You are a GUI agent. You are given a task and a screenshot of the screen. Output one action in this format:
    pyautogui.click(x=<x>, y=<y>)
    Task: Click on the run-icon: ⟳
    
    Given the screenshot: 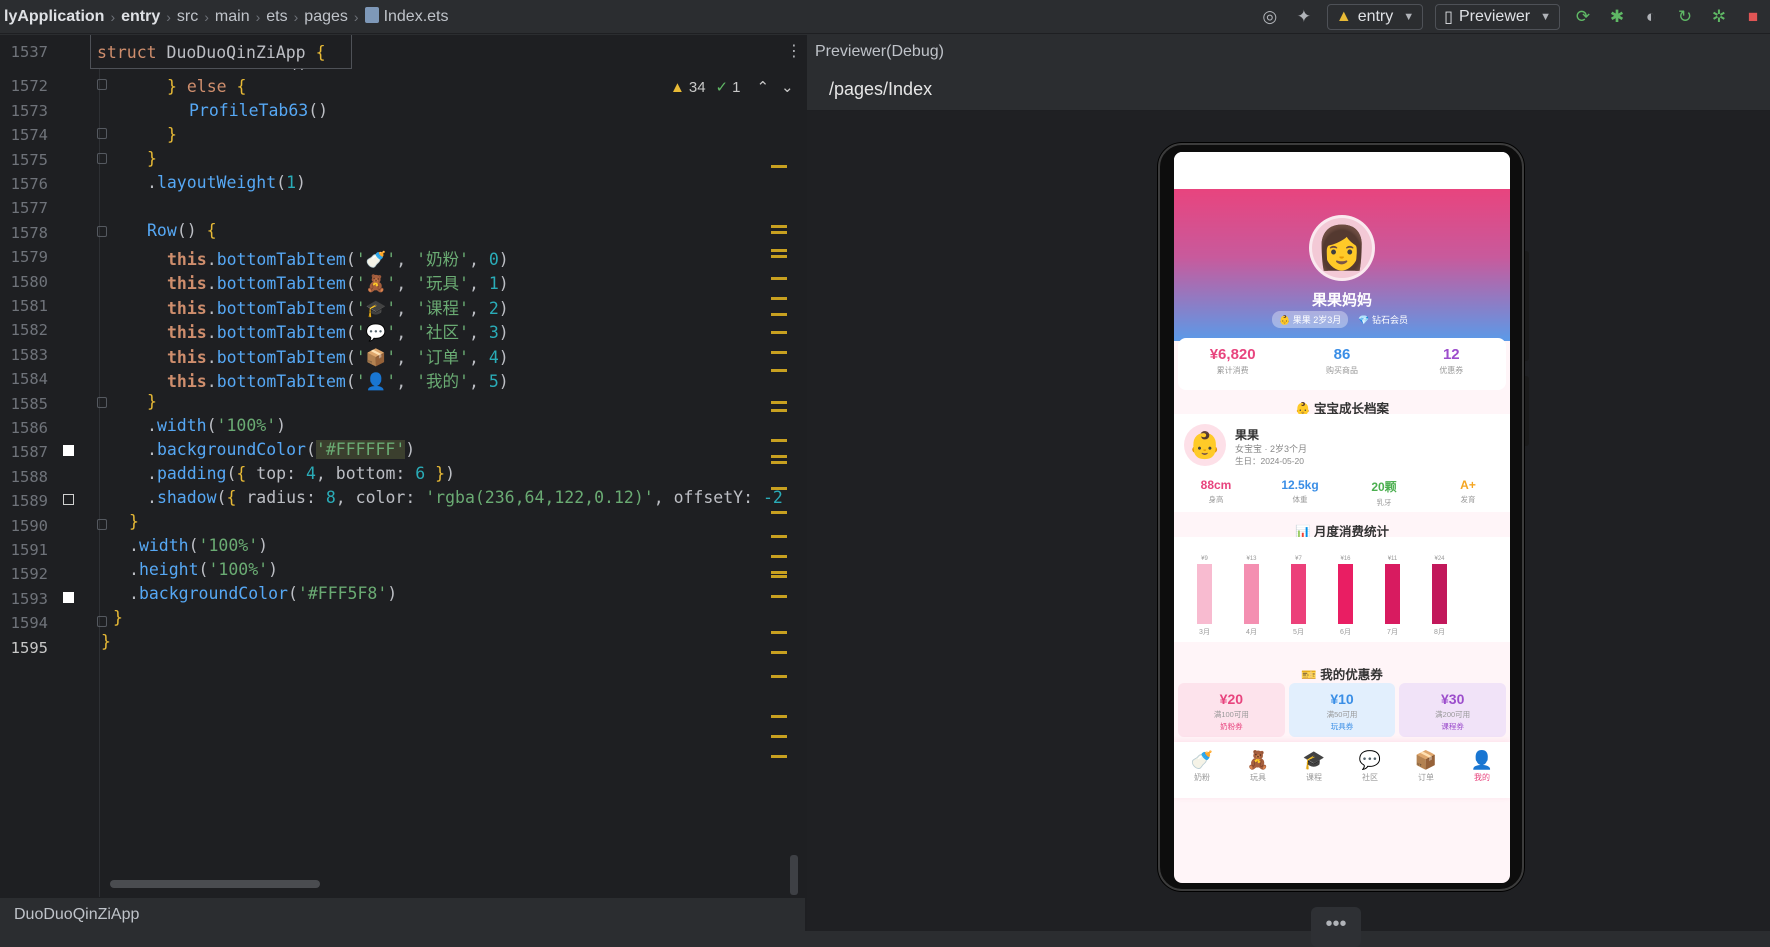 What is the action you would take?
    pyautogui.click(x=1583, y=17)
    